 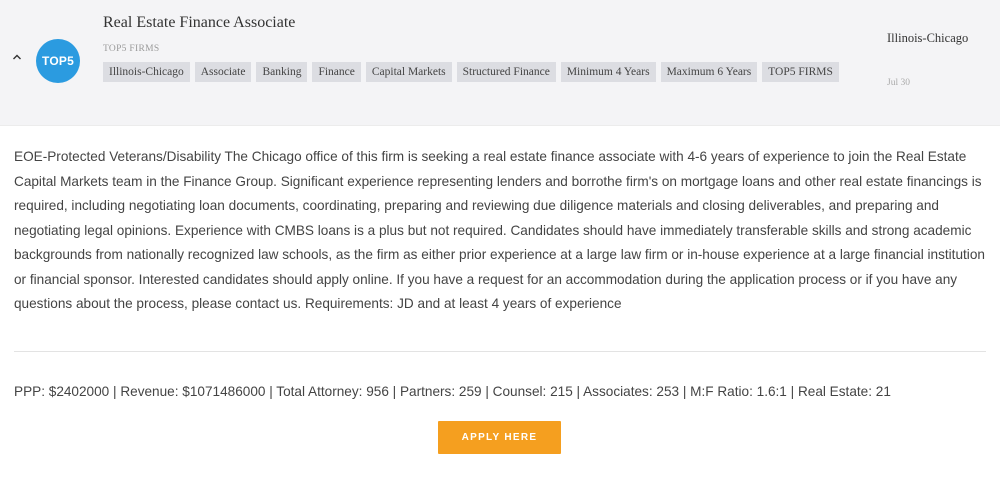 What do you see at coordinates (146, 72) in the screenshot?
I see `tag: Illinois-Chicago` at bounding box center [146, 72].